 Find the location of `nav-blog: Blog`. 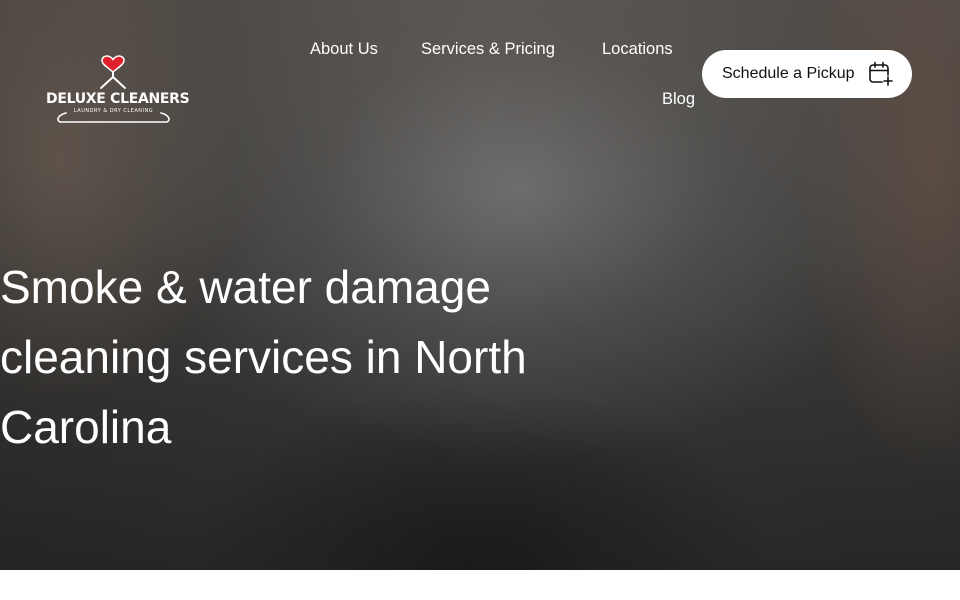

nav-blog: Blog is located at coordinates (678, 99).